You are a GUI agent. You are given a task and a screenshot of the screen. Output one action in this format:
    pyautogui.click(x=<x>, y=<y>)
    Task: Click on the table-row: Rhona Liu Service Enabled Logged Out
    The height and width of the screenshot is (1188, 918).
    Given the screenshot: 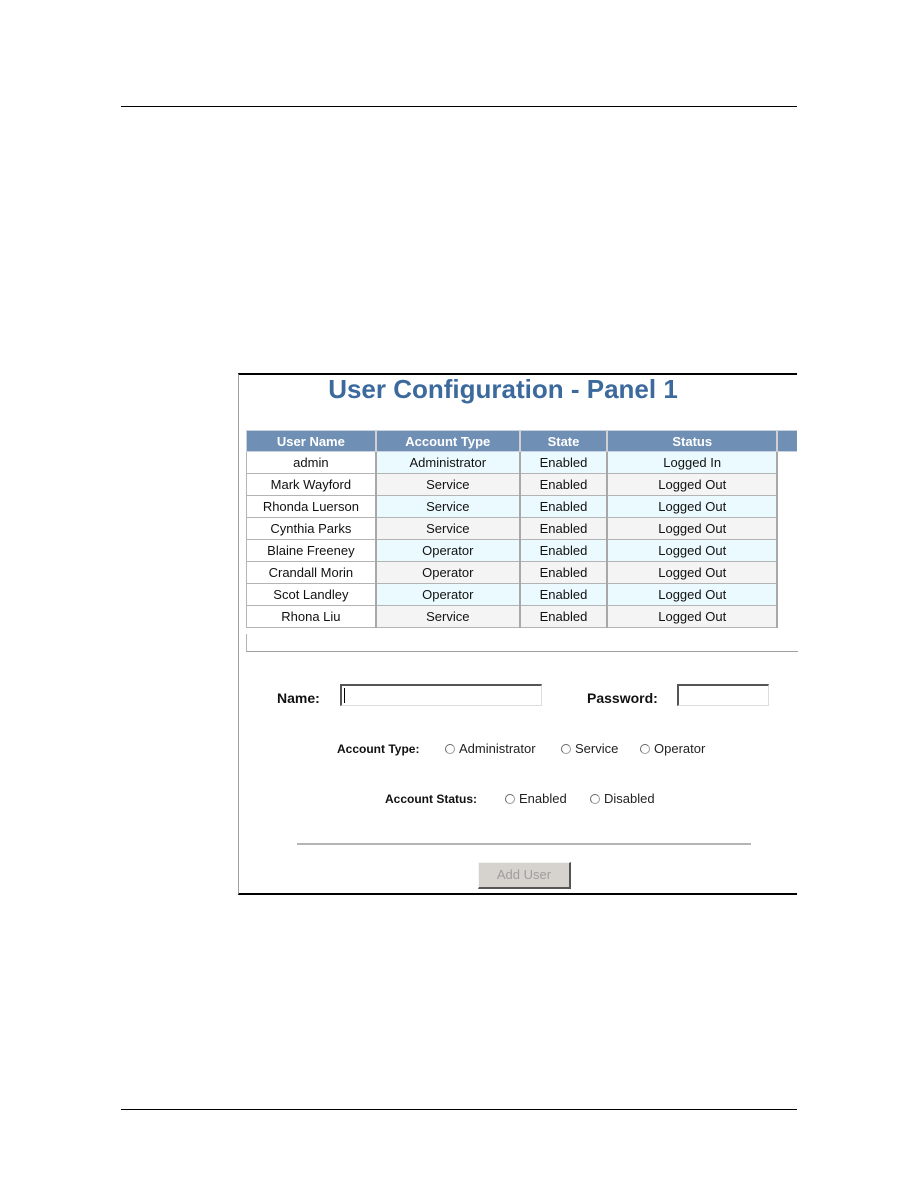 What is the action you would take?
    pyautogui.click(x=521, y=616)
    